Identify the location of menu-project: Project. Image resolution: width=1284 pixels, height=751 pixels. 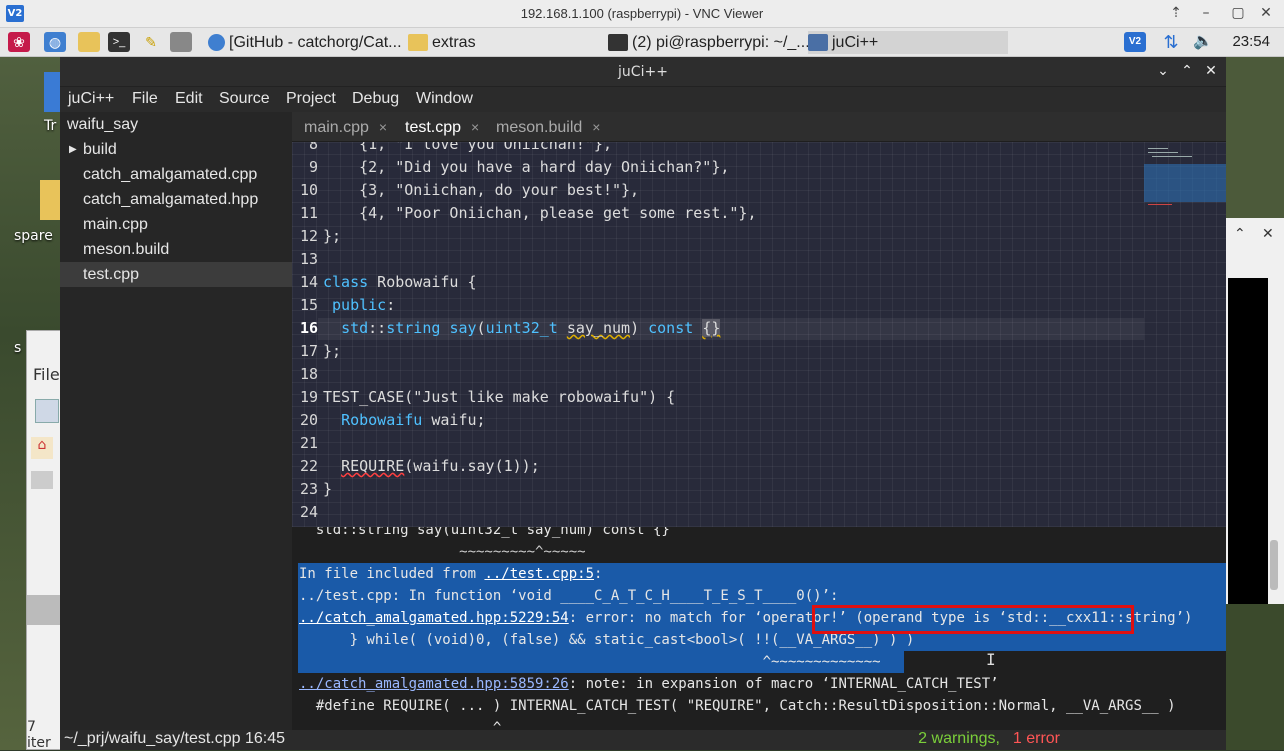
(311, 99).